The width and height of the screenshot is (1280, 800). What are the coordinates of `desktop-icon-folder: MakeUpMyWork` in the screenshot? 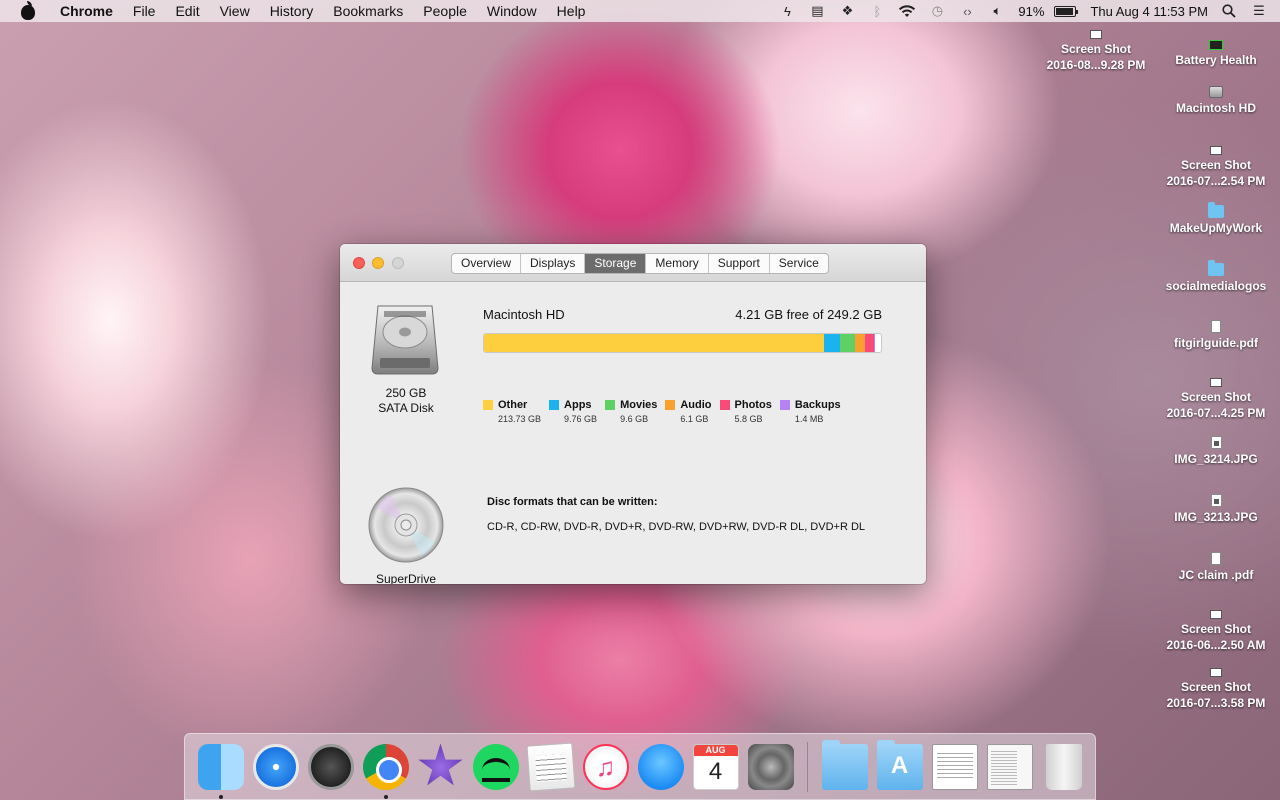 It's located at (1216, 219).